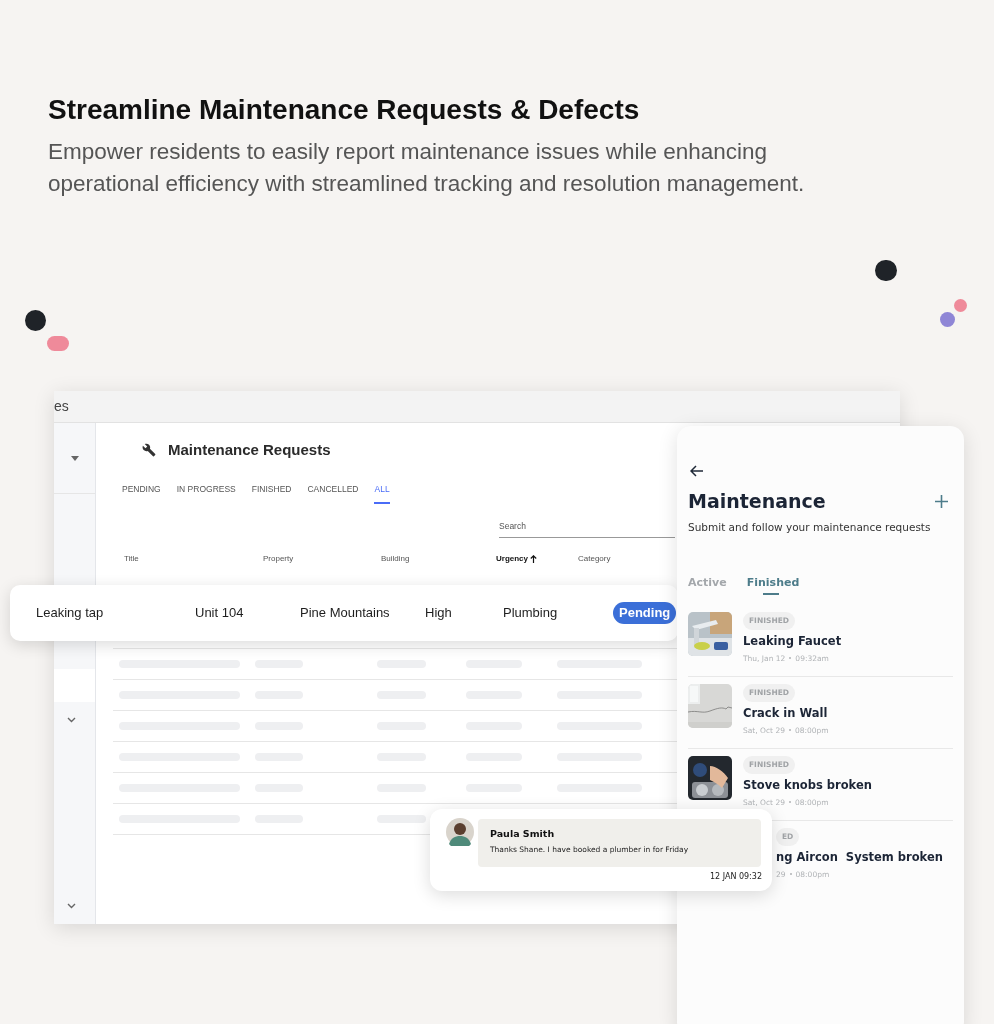  What do you see at coordinates (587, 526) in the screenshot?
I see `search-field: Search` at bounding box center [587, 526].